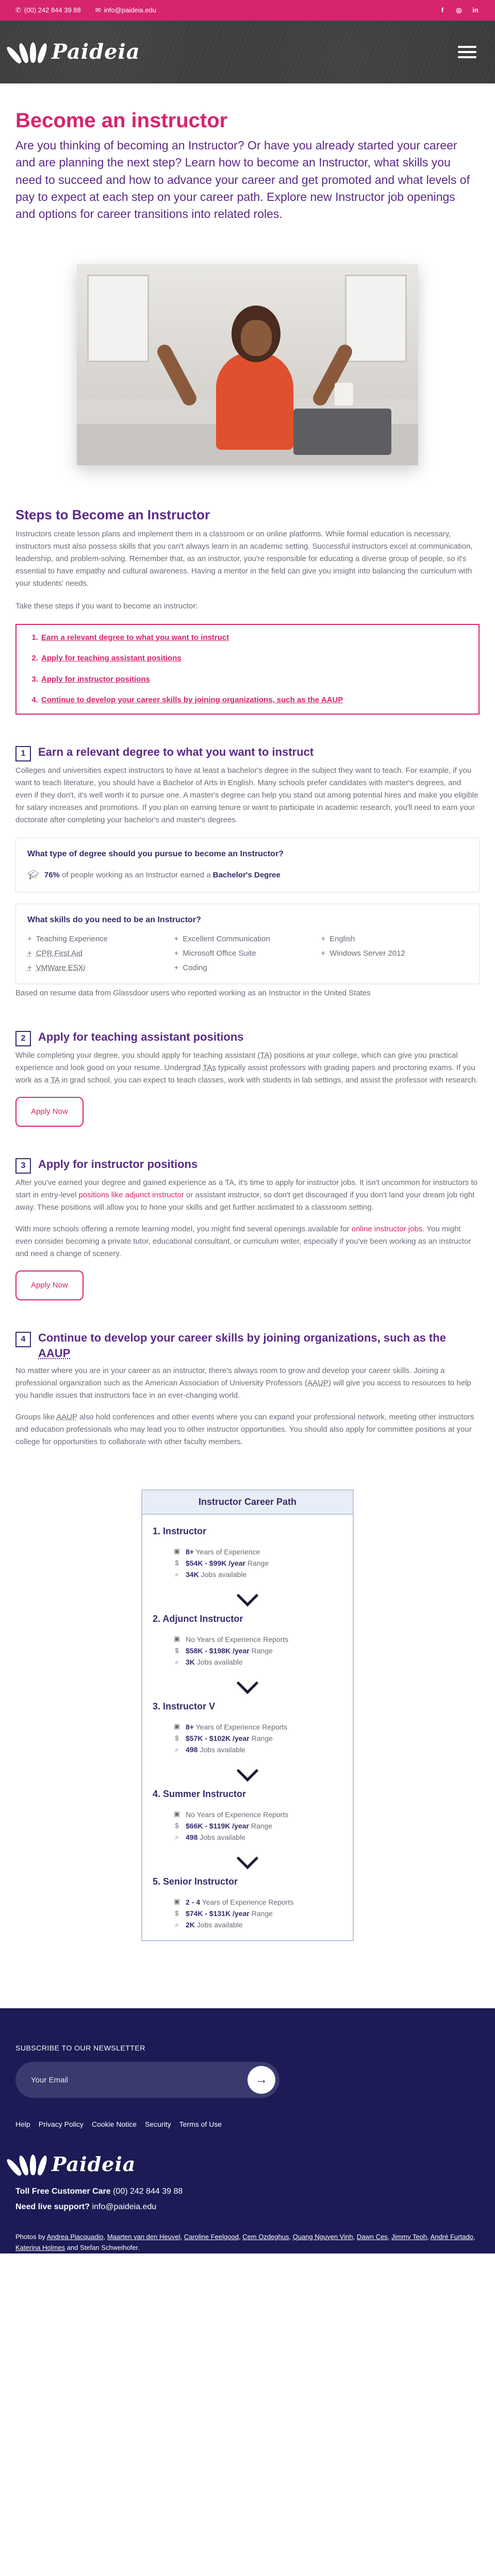 The image size is (495, 2576). What do you see at coordinates (387, 1229) in the screenshot?
I see `online-instructor-jobs-link: online instructor jobs` at bounding box center [387, 1229].